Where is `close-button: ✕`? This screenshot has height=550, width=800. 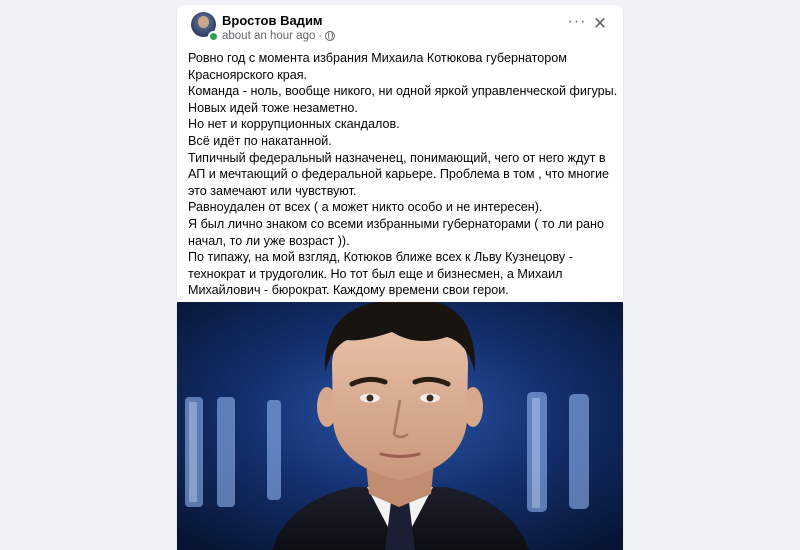 close-button: ✕ is located at coordinates (600, 24).